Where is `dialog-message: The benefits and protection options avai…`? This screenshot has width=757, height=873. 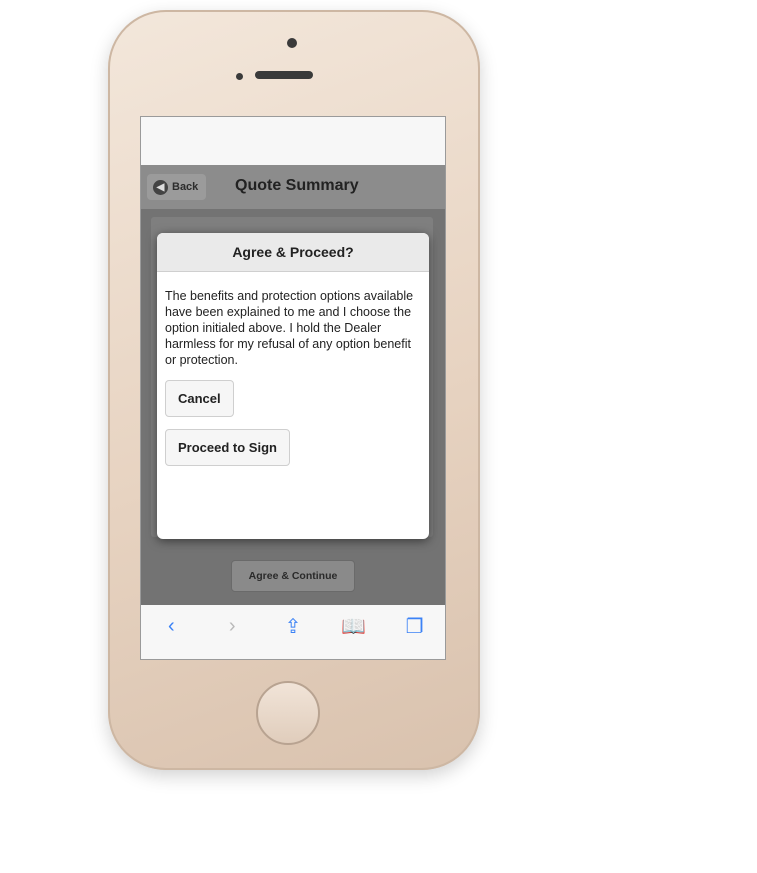
dialog-message: The benefits and protection options avai… is located at coordinates (289, 328).